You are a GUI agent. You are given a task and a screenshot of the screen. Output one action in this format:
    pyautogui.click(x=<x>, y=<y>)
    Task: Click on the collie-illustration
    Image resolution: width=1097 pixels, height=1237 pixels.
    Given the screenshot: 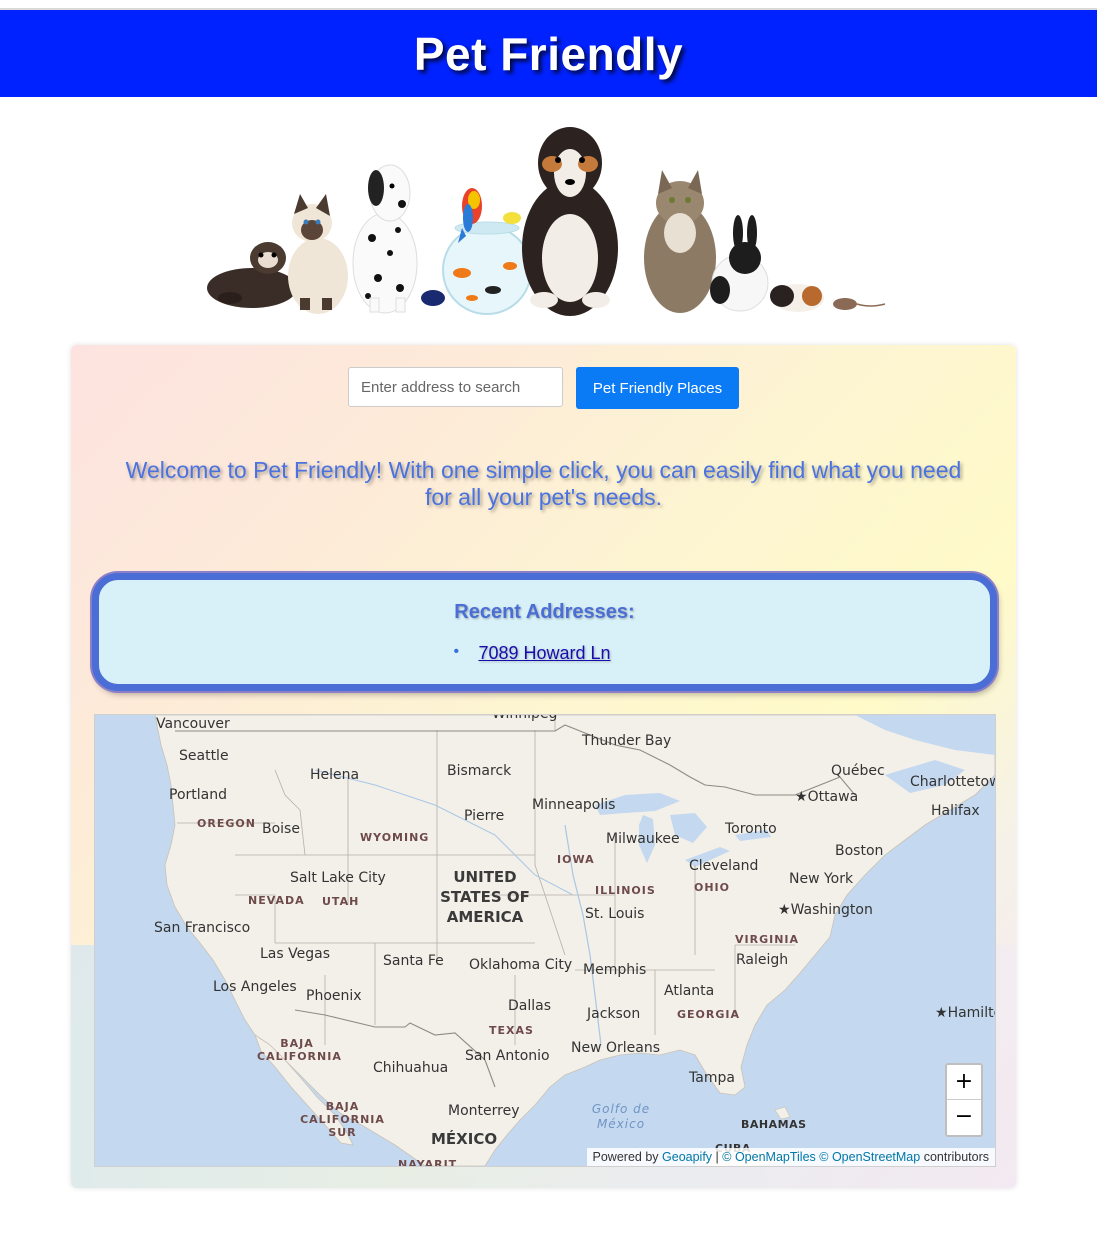 What is the action you would take?
    pyautogui.click(x=570, y=221)
    